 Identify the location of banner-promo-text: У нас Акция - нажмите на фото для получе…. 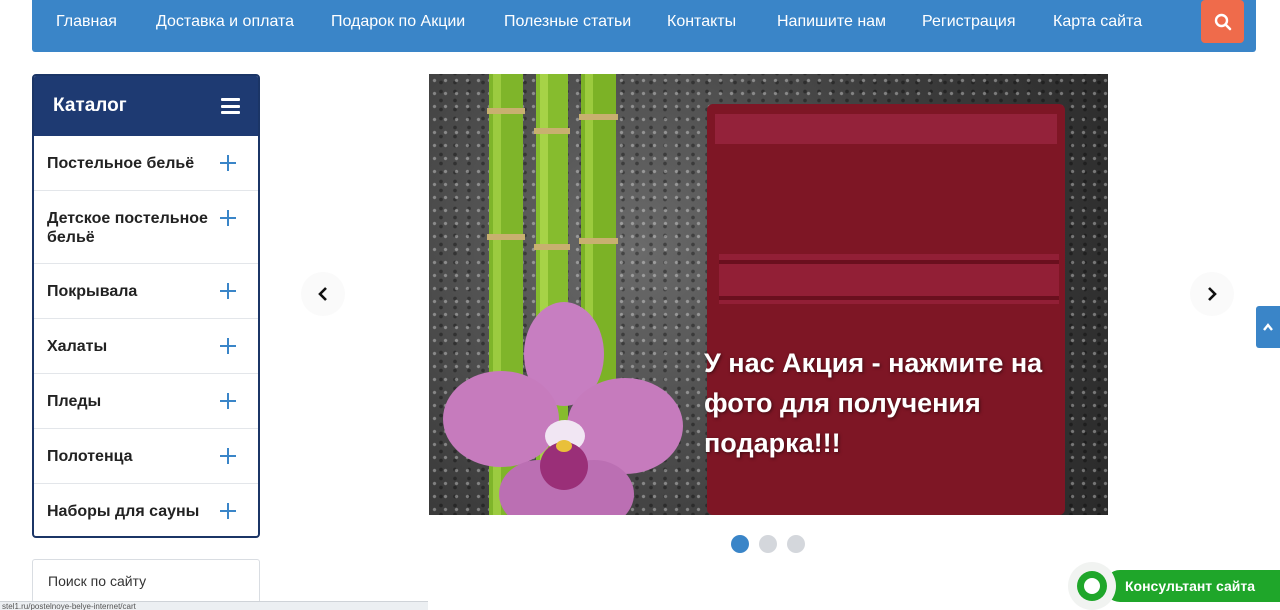
(873, 403).